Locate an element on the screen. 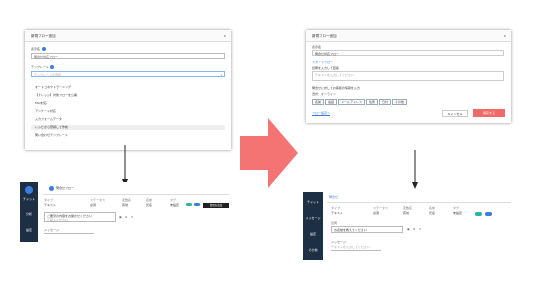 The height and width of the screenshot is (290, 550). template-option: 問い合わせテンプレート is located at coordinates (51, 135).